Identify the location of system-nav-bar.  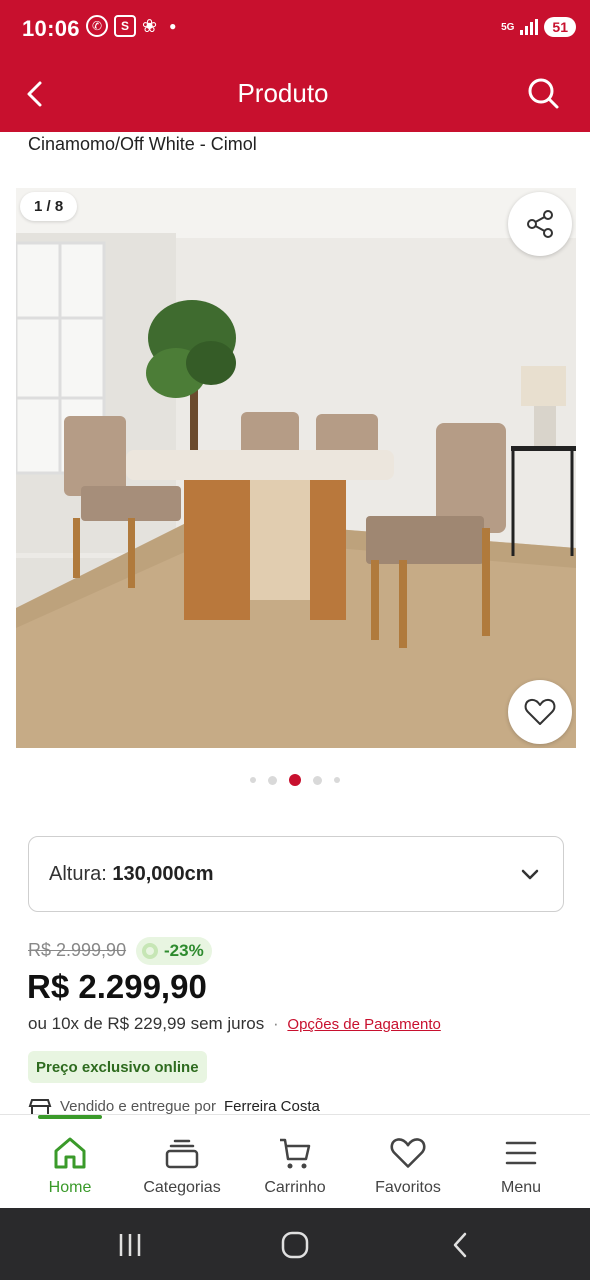
(295, 1244).